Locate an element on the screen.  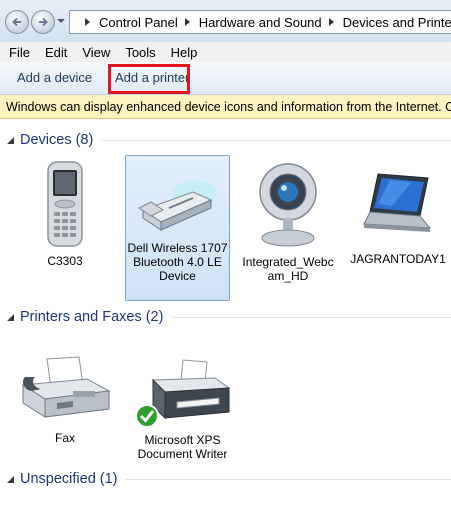
forward-button is located at coordinates (43, 22).